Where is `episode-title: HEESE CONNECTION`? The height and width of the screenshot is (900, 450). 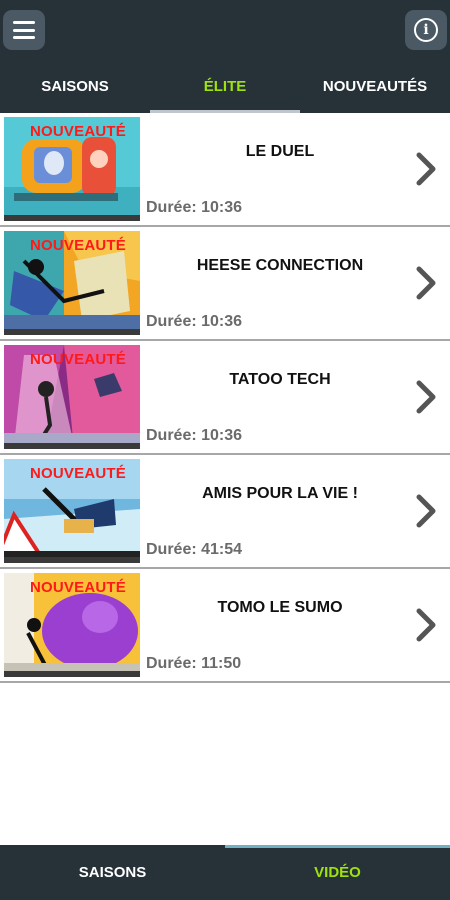
episode-title: HEESE CONNECTION is located at coordinates (280, 265).